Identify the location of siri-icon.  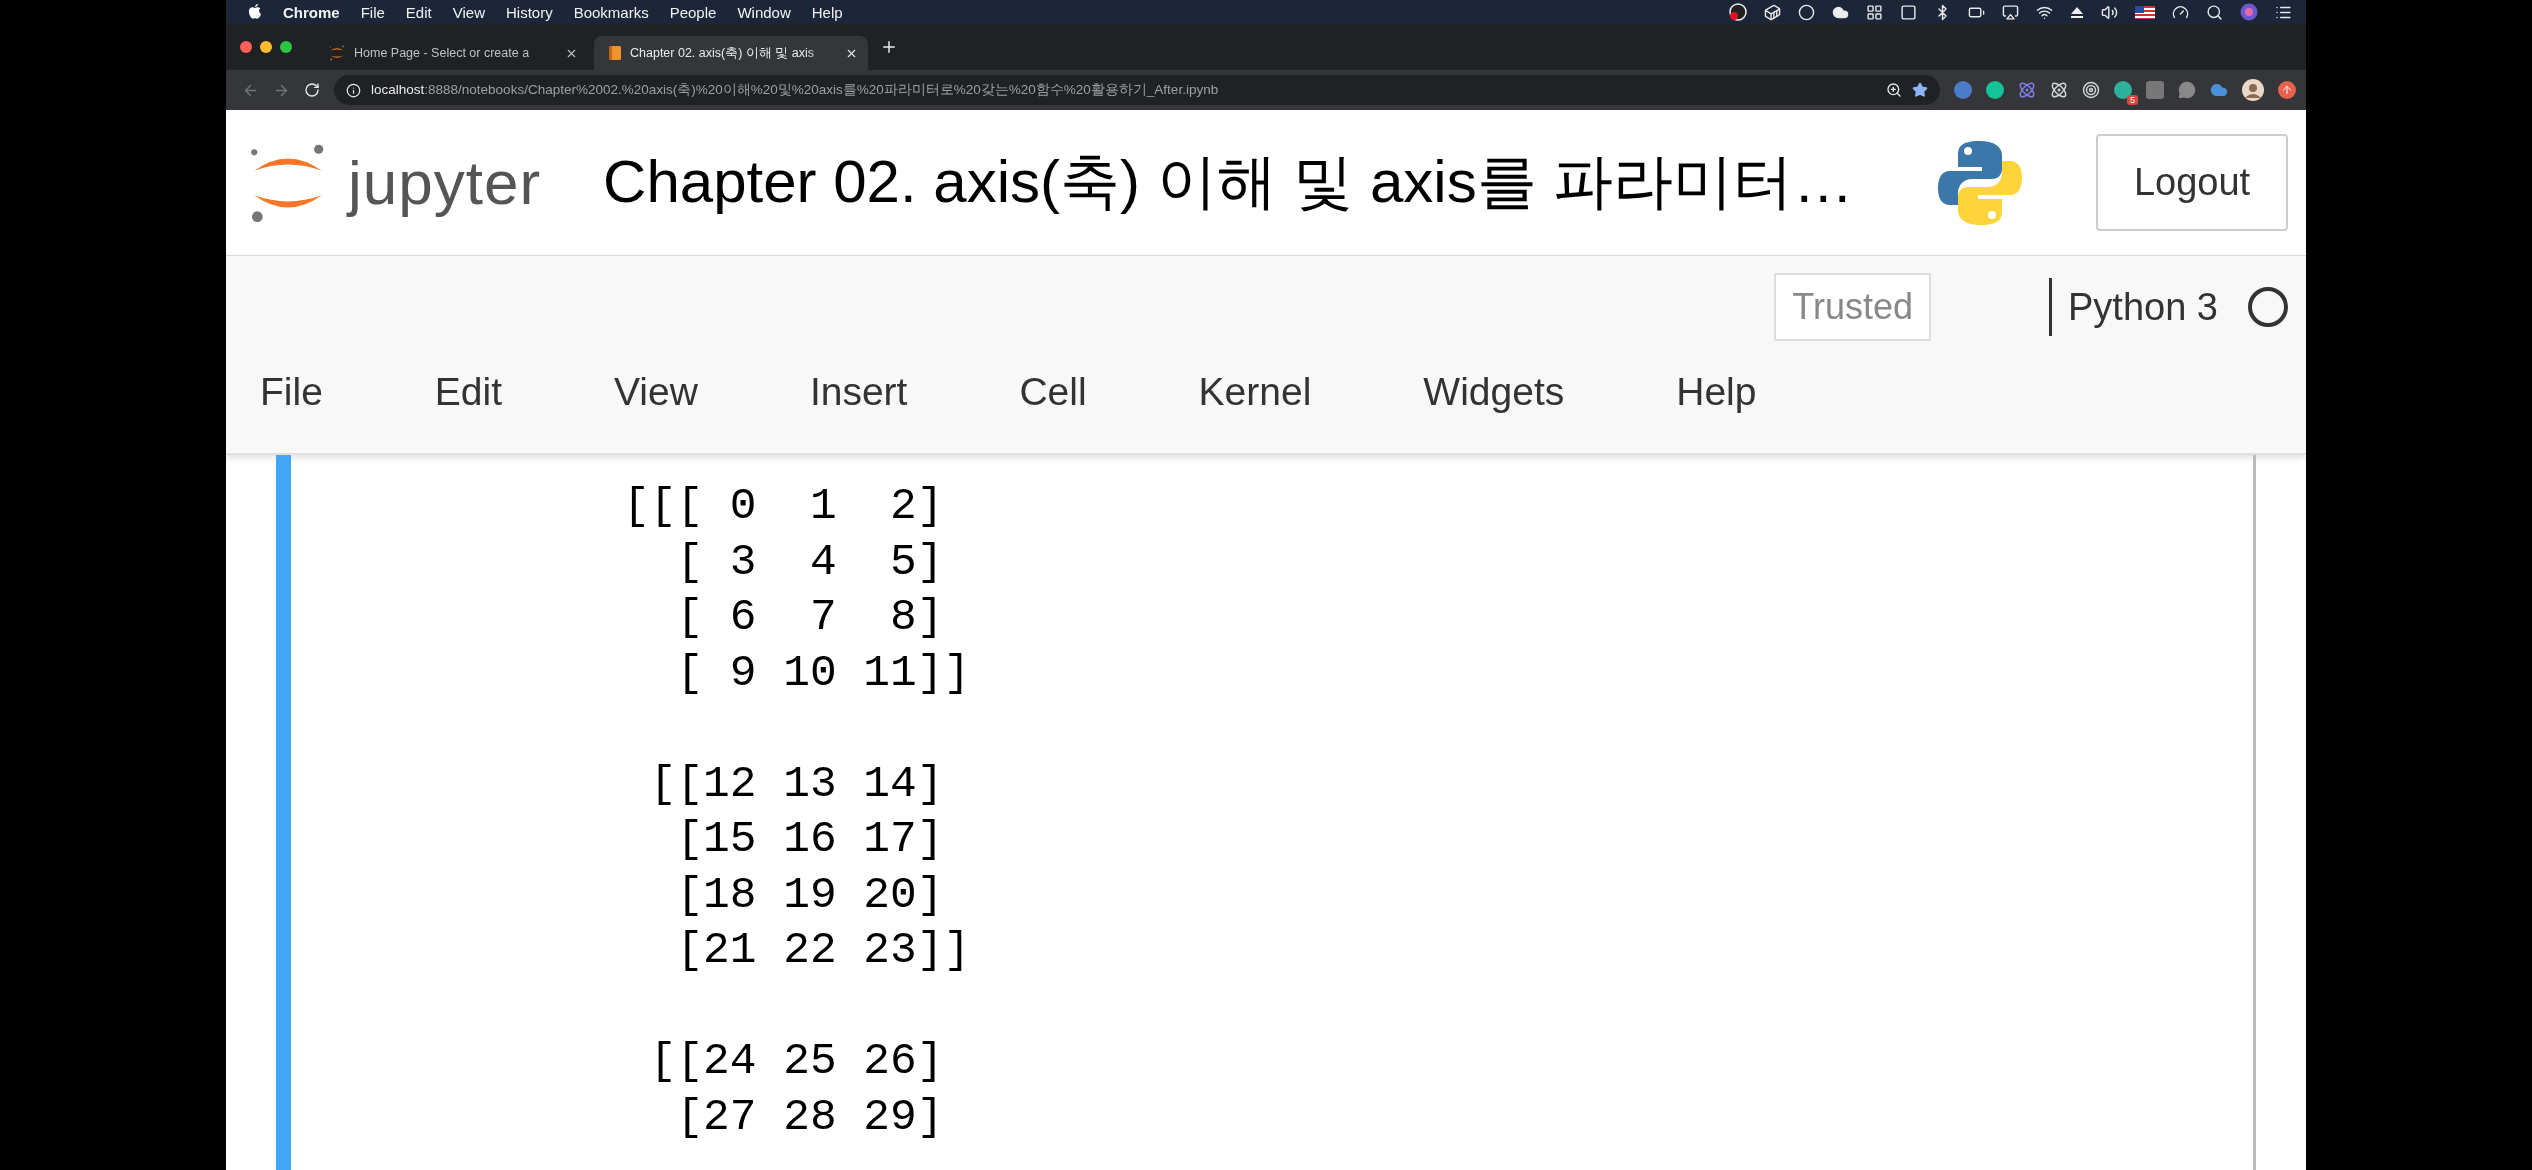
(2249, 12).